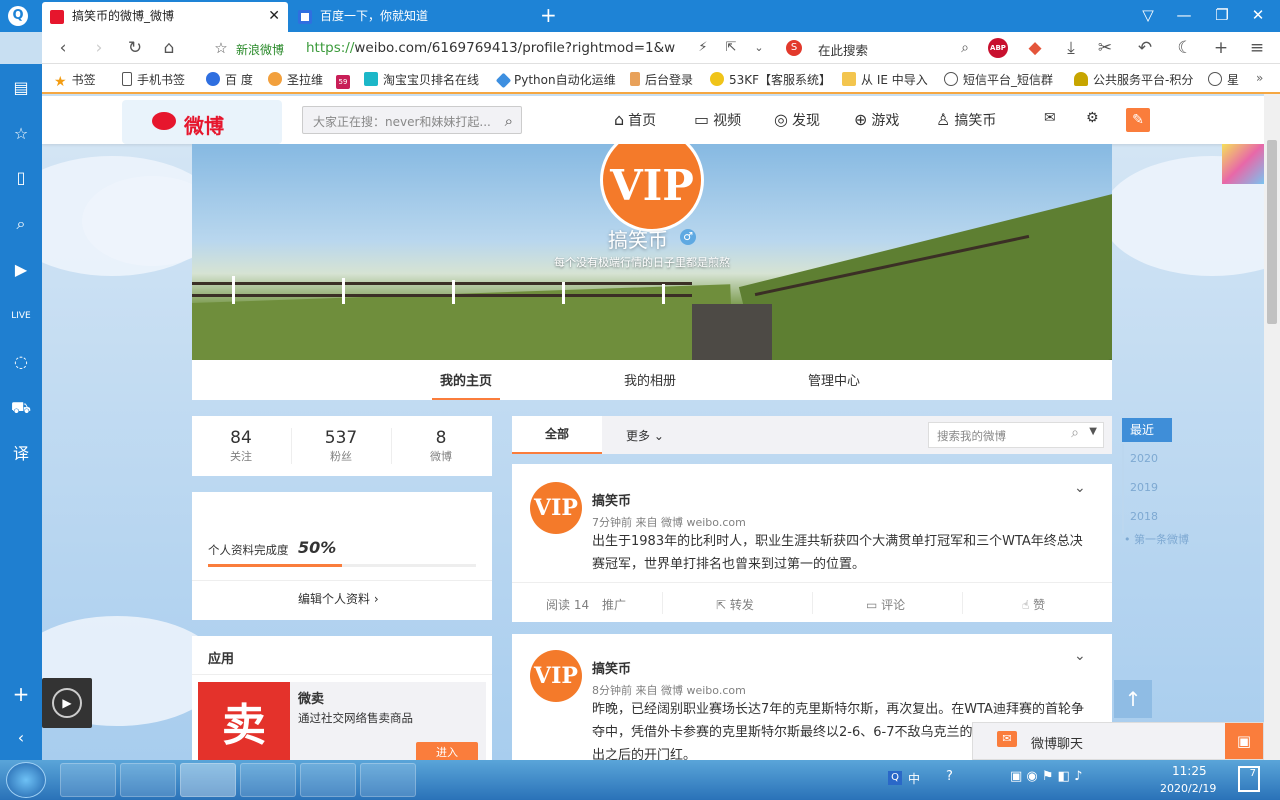 The height and width of the screenshot is (800, 1280). Describe the element at coordinates (759, 48) in the screenshot. I see `dropdown-icon: ⌄` at that location.